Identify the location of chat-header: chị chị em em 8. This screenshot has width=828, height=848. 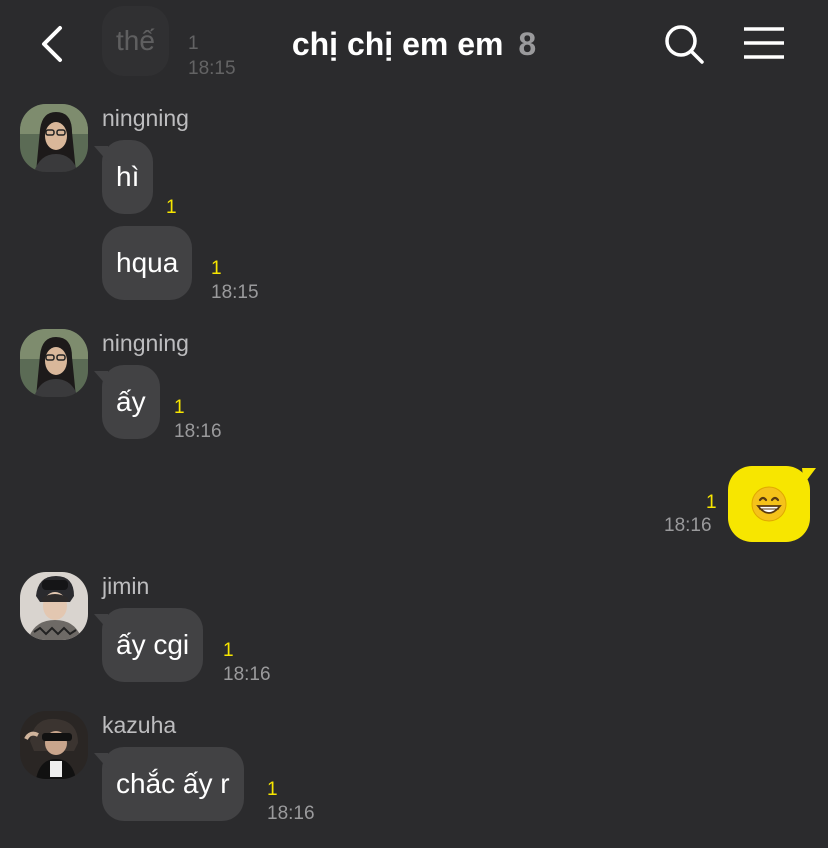
(414, 44).